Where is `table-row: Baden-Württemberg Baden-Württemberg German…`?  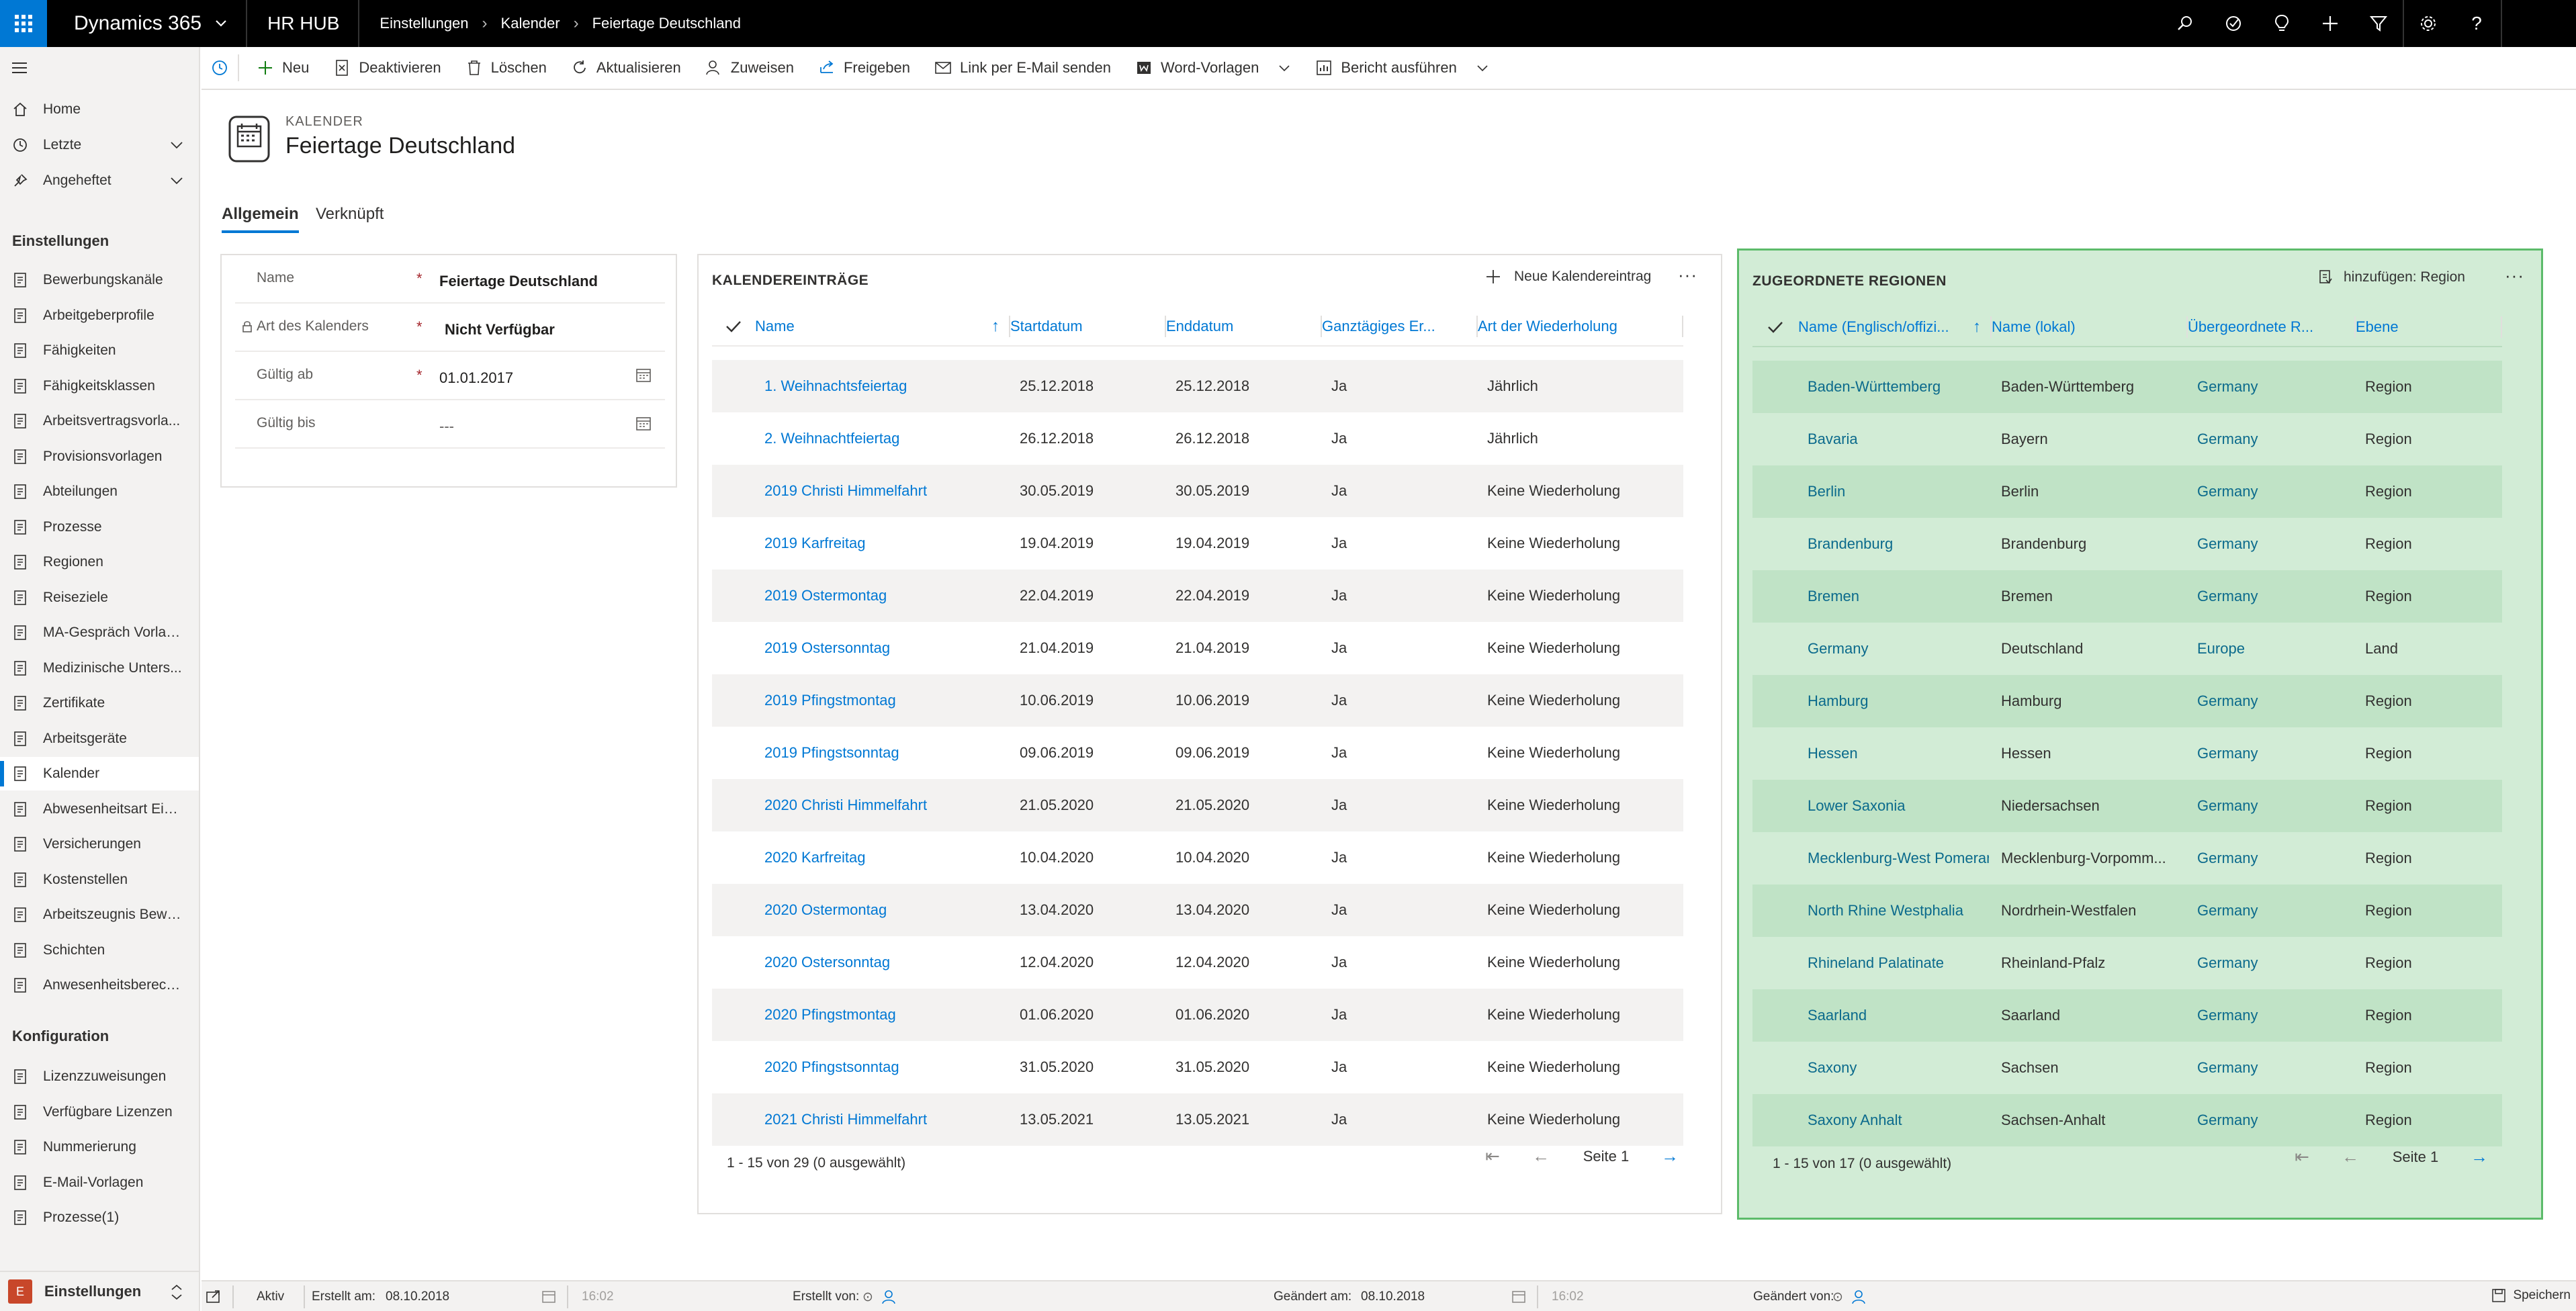 table-row: Baden-Württemberg Baden-Württemberg German… is located at coordinates (2127, 387).